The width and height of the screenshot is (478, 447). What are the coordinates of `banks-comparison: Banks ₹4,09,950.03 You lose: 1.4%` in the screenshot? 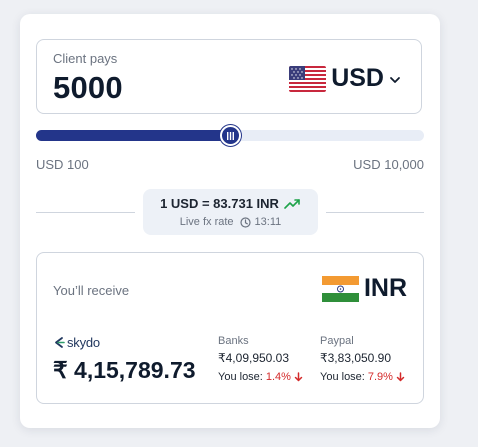 It's located at (260, 359).